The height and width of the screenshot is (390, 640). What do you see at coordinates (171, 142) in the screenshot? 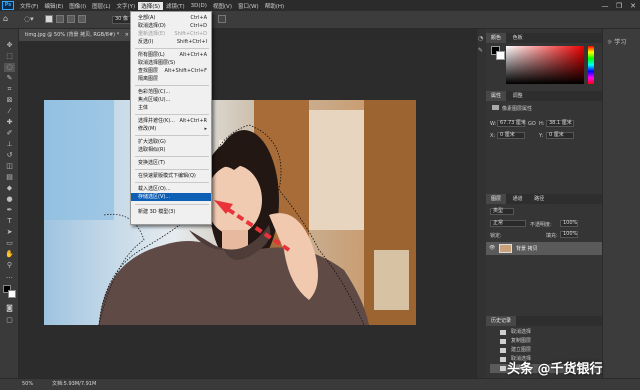
I see `menu-item-grow: 扩大选取(G)` at bounding box center [171, 142].